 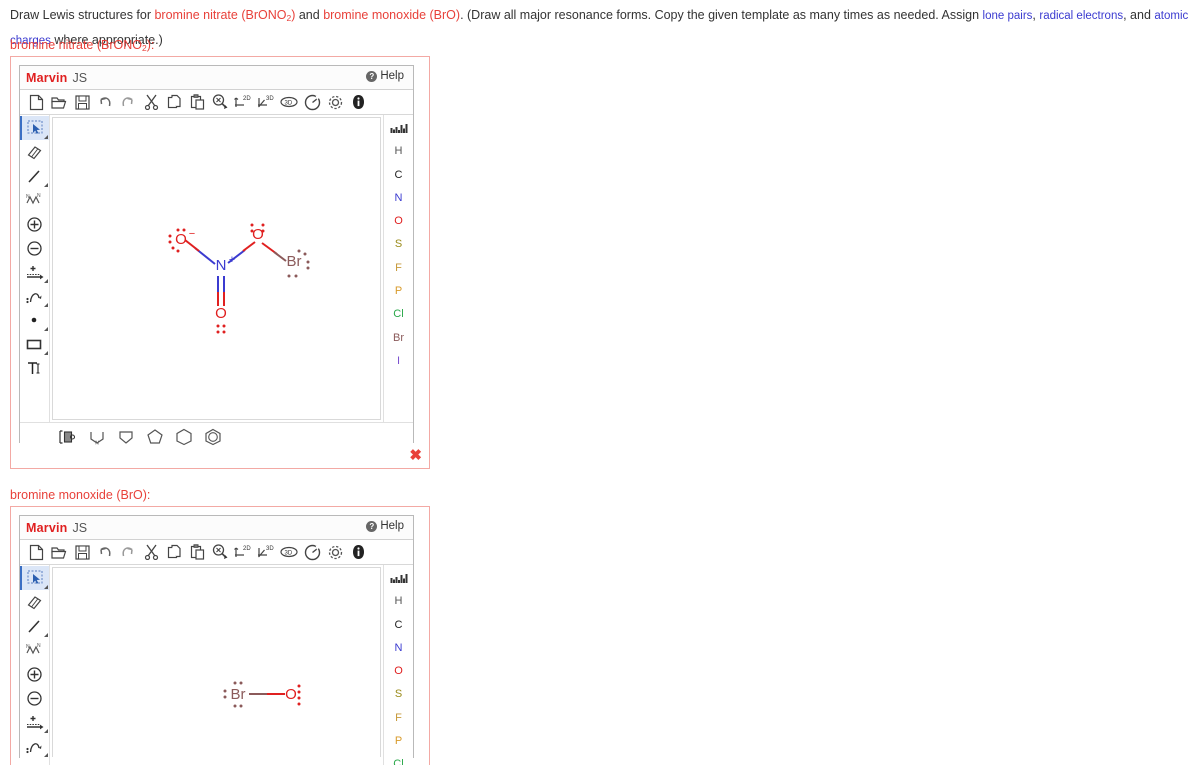 I want to click on clean-2d-button-2: 2D, so click(x=243, y=552).